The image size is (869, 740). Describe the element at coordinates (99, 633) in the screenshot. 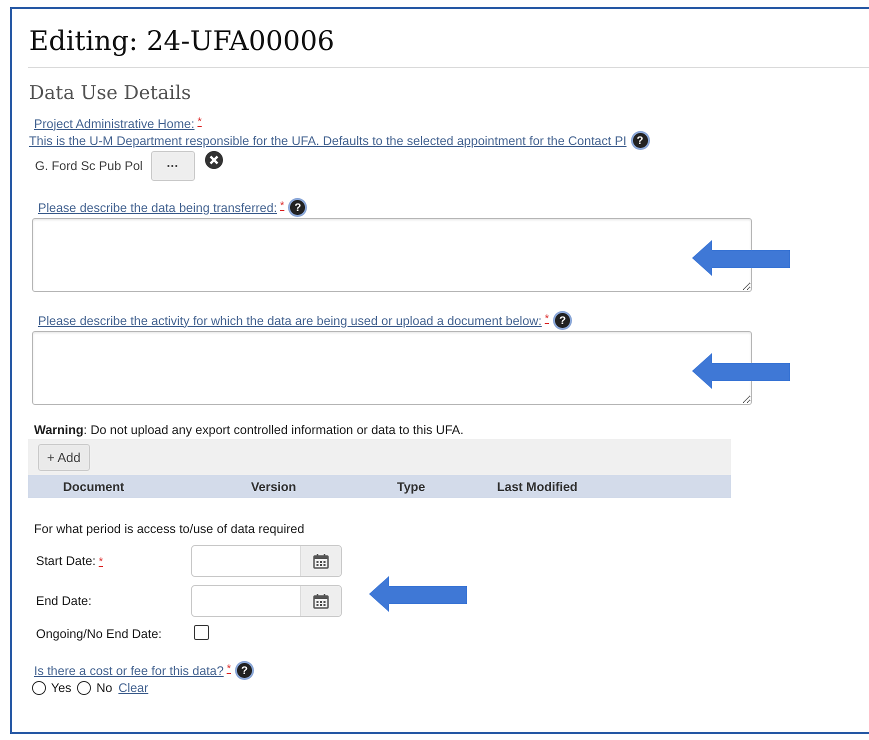

I see `field-label: Ongoing/No End Date:` at that location.